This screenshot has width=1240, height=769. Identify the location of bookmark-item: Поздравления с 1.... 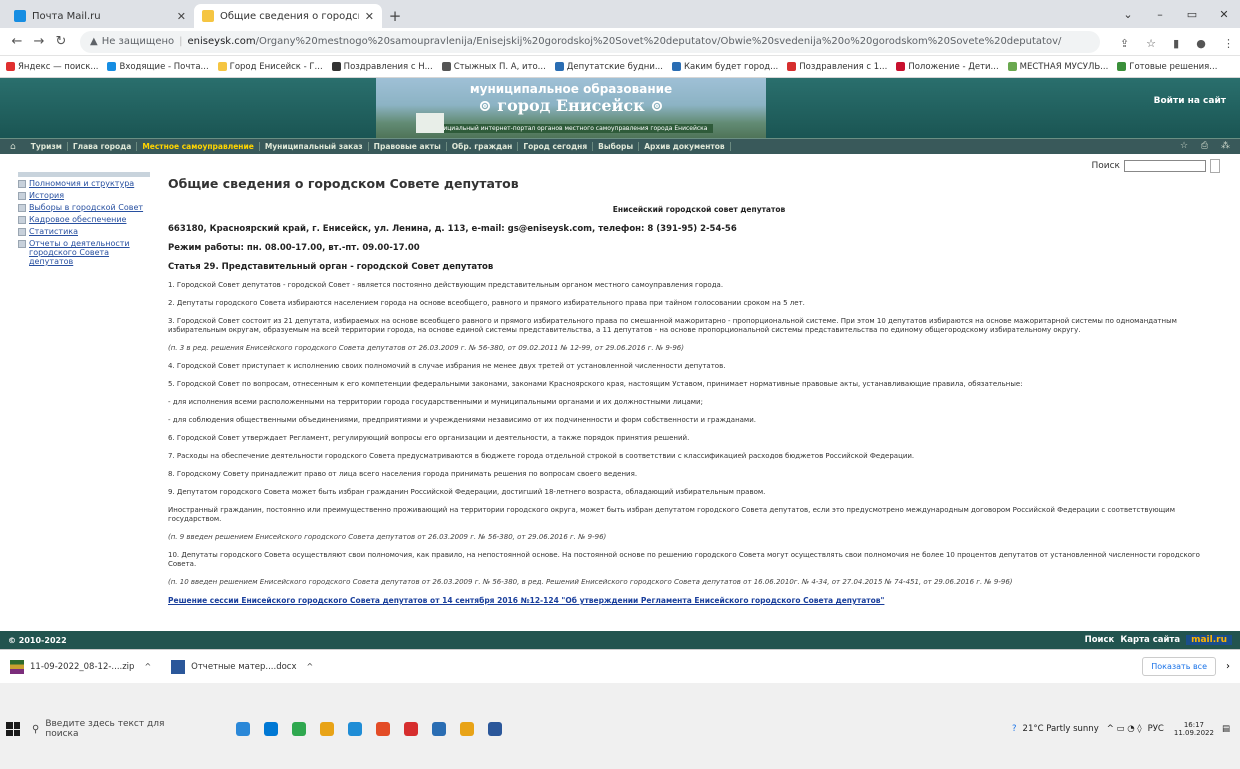
(837, 67).